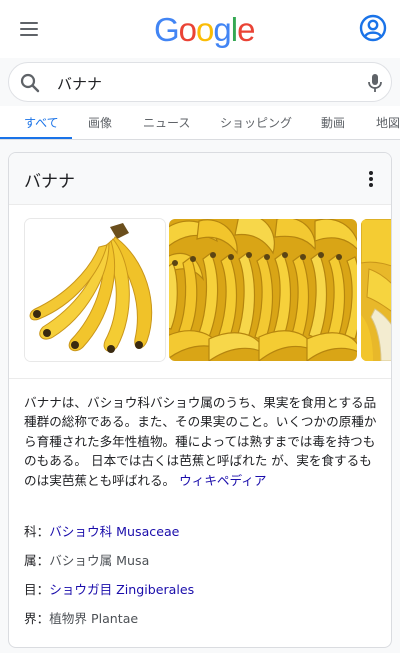 The height and width of the screenshot is (653, 400). I want to click on fact-row-order: 目：ショウガ目 Zingiberales, so click(202, 593).